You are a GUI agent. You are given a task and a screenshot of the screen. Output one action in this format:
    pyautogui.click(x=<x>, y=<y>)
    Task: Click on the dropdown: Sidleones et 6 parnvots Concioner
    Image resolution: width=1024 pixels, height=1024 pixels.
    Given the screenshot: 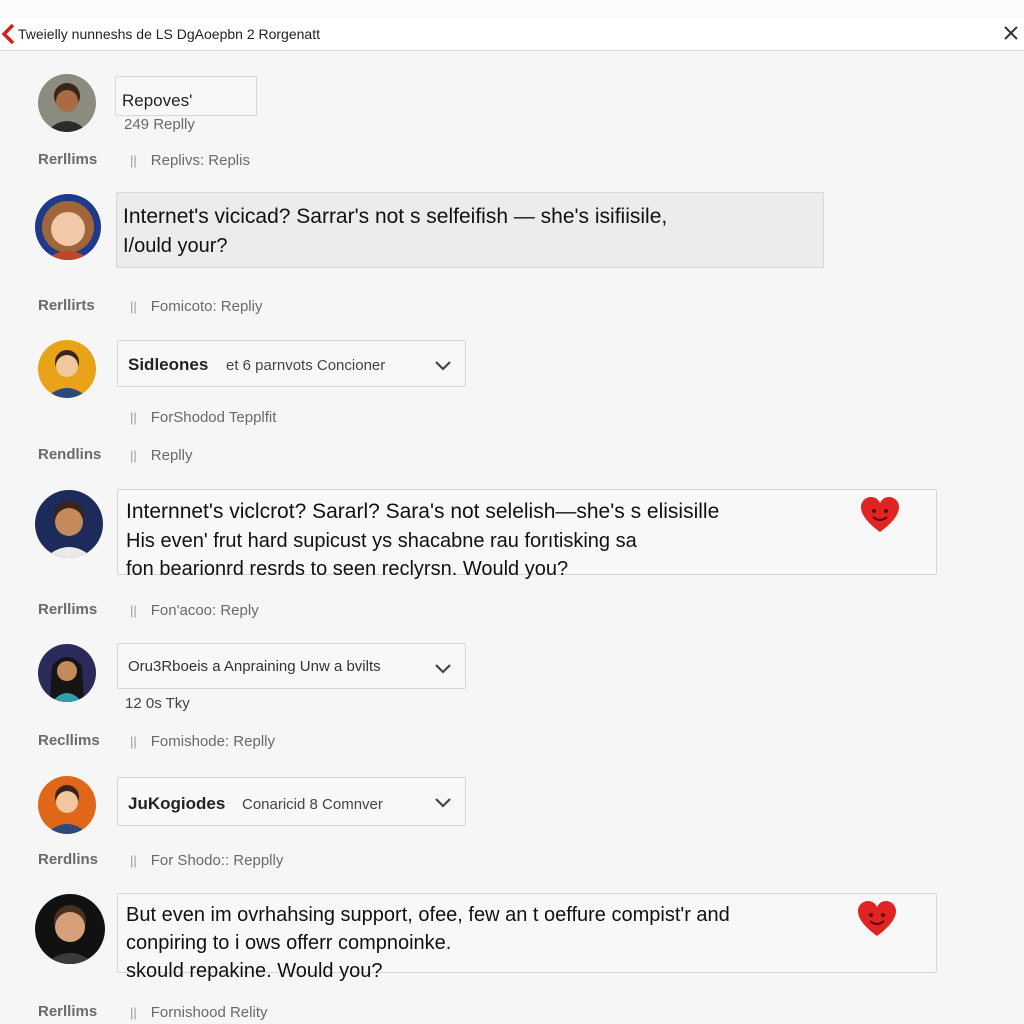 What is the action you would take?
    pyautogui.click(x=291, y=363)
    